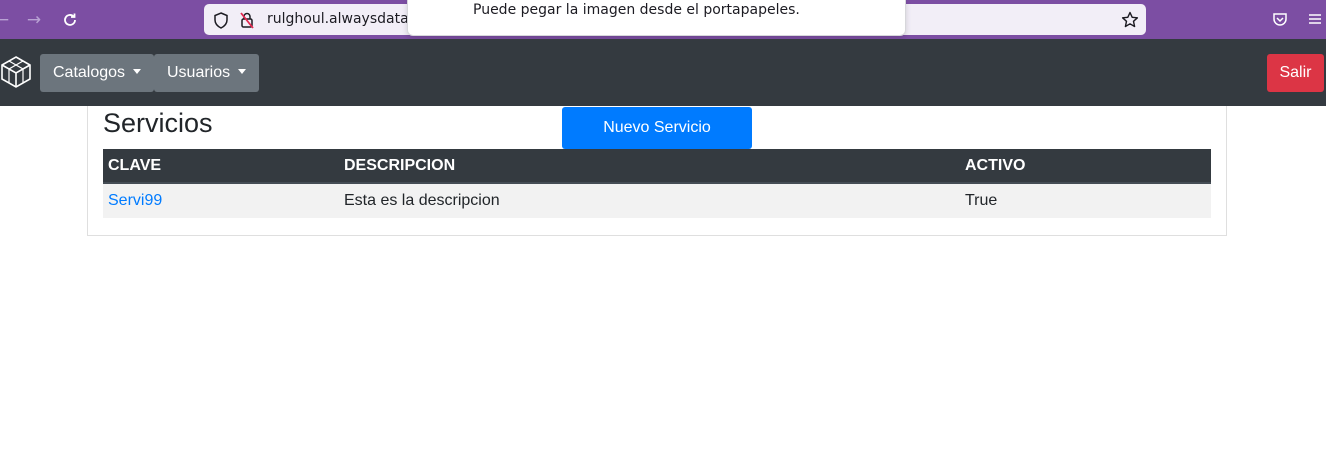 The width and height of the screenshot is (1326, 458). I want to click on usuarios-dropdown: Usuarios, so click(207, 73).